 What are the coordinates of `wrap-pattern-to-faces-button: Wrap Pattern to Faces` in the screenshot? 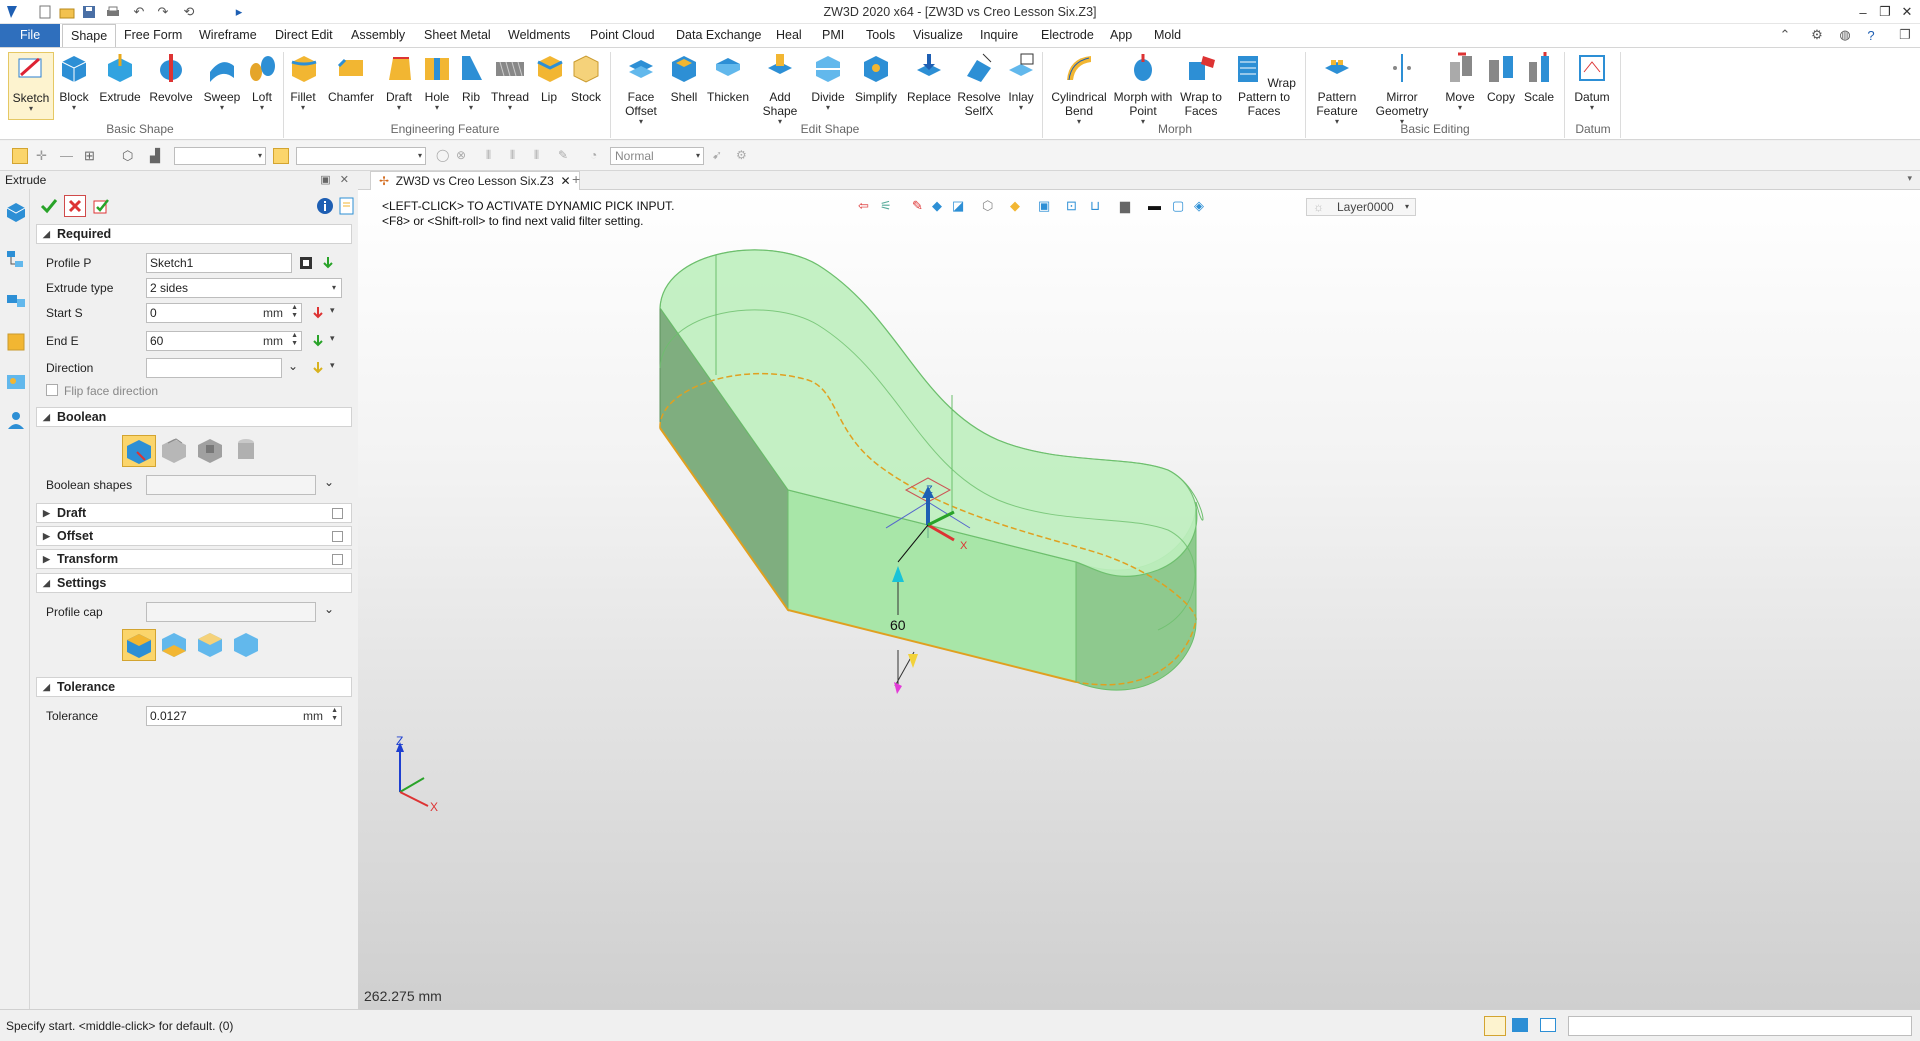 It's located at (1264, 85).